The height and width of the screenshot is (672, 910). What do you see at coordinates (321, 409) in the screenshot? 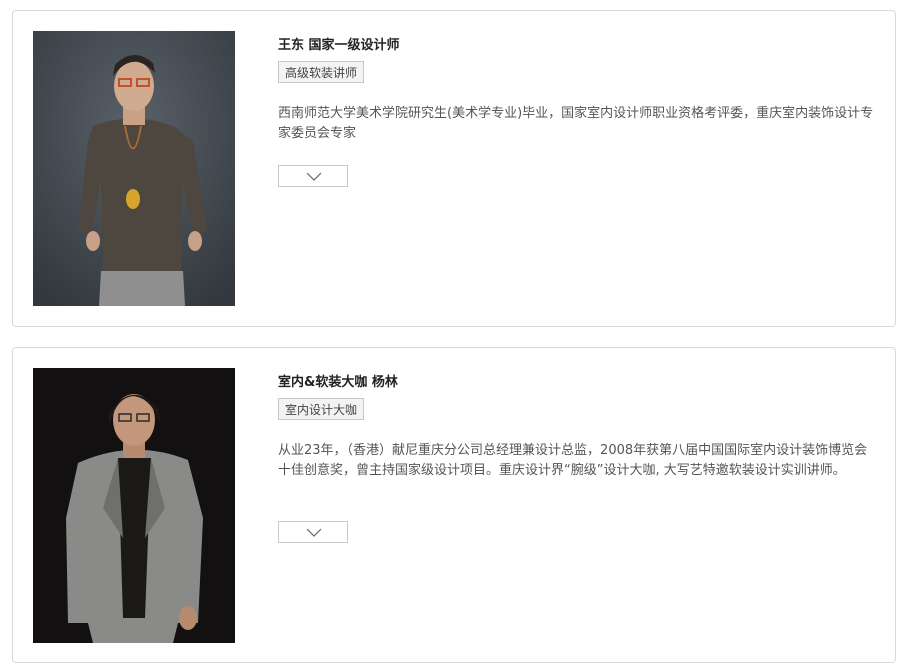
I see `designer-tag: 室内设计大咖` at bounding box center [321, 409].